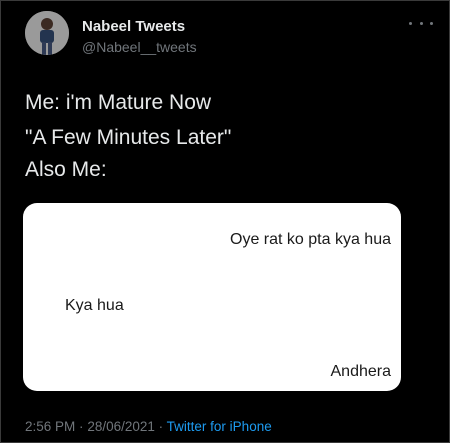 This screenshot has height=443, width=450. Describe the element at coordinates (310, 239) in the screenshot. I see `chat-message: Oye rat ko pta kya hua` at that location.